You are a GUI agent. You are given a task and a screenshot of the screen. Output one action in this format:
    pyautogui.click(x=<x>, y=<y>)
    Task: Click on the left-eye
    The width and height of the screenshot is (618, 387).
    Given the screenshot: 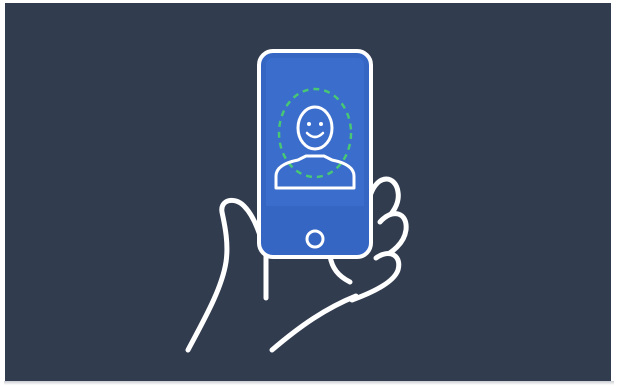 What is the action you would take?
    pyautogui.click(x=309, y=124)
    